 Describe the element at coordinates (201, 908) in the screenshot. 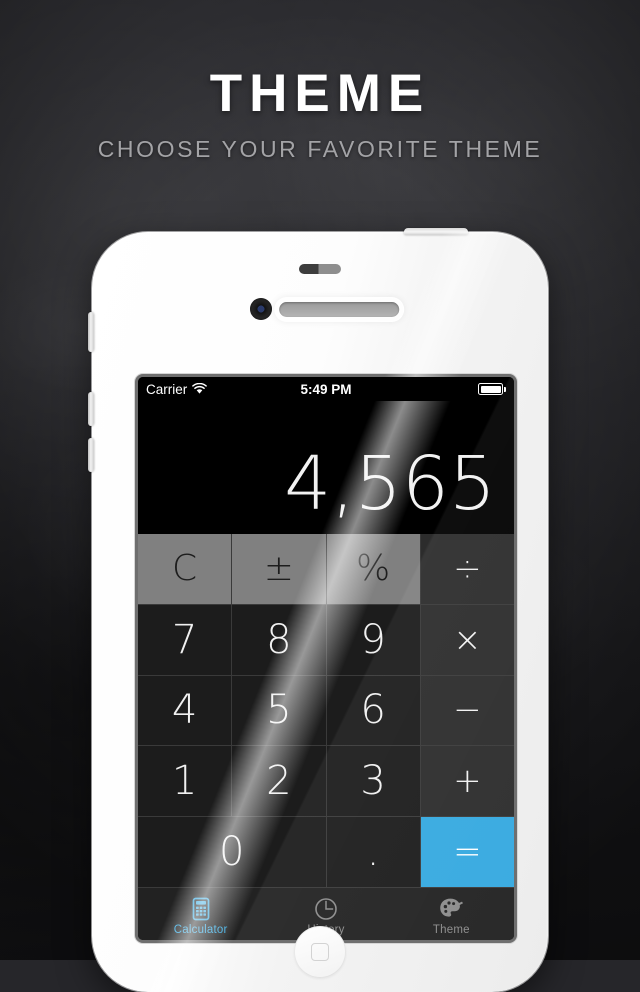

I see `calculator-icon` at that location.